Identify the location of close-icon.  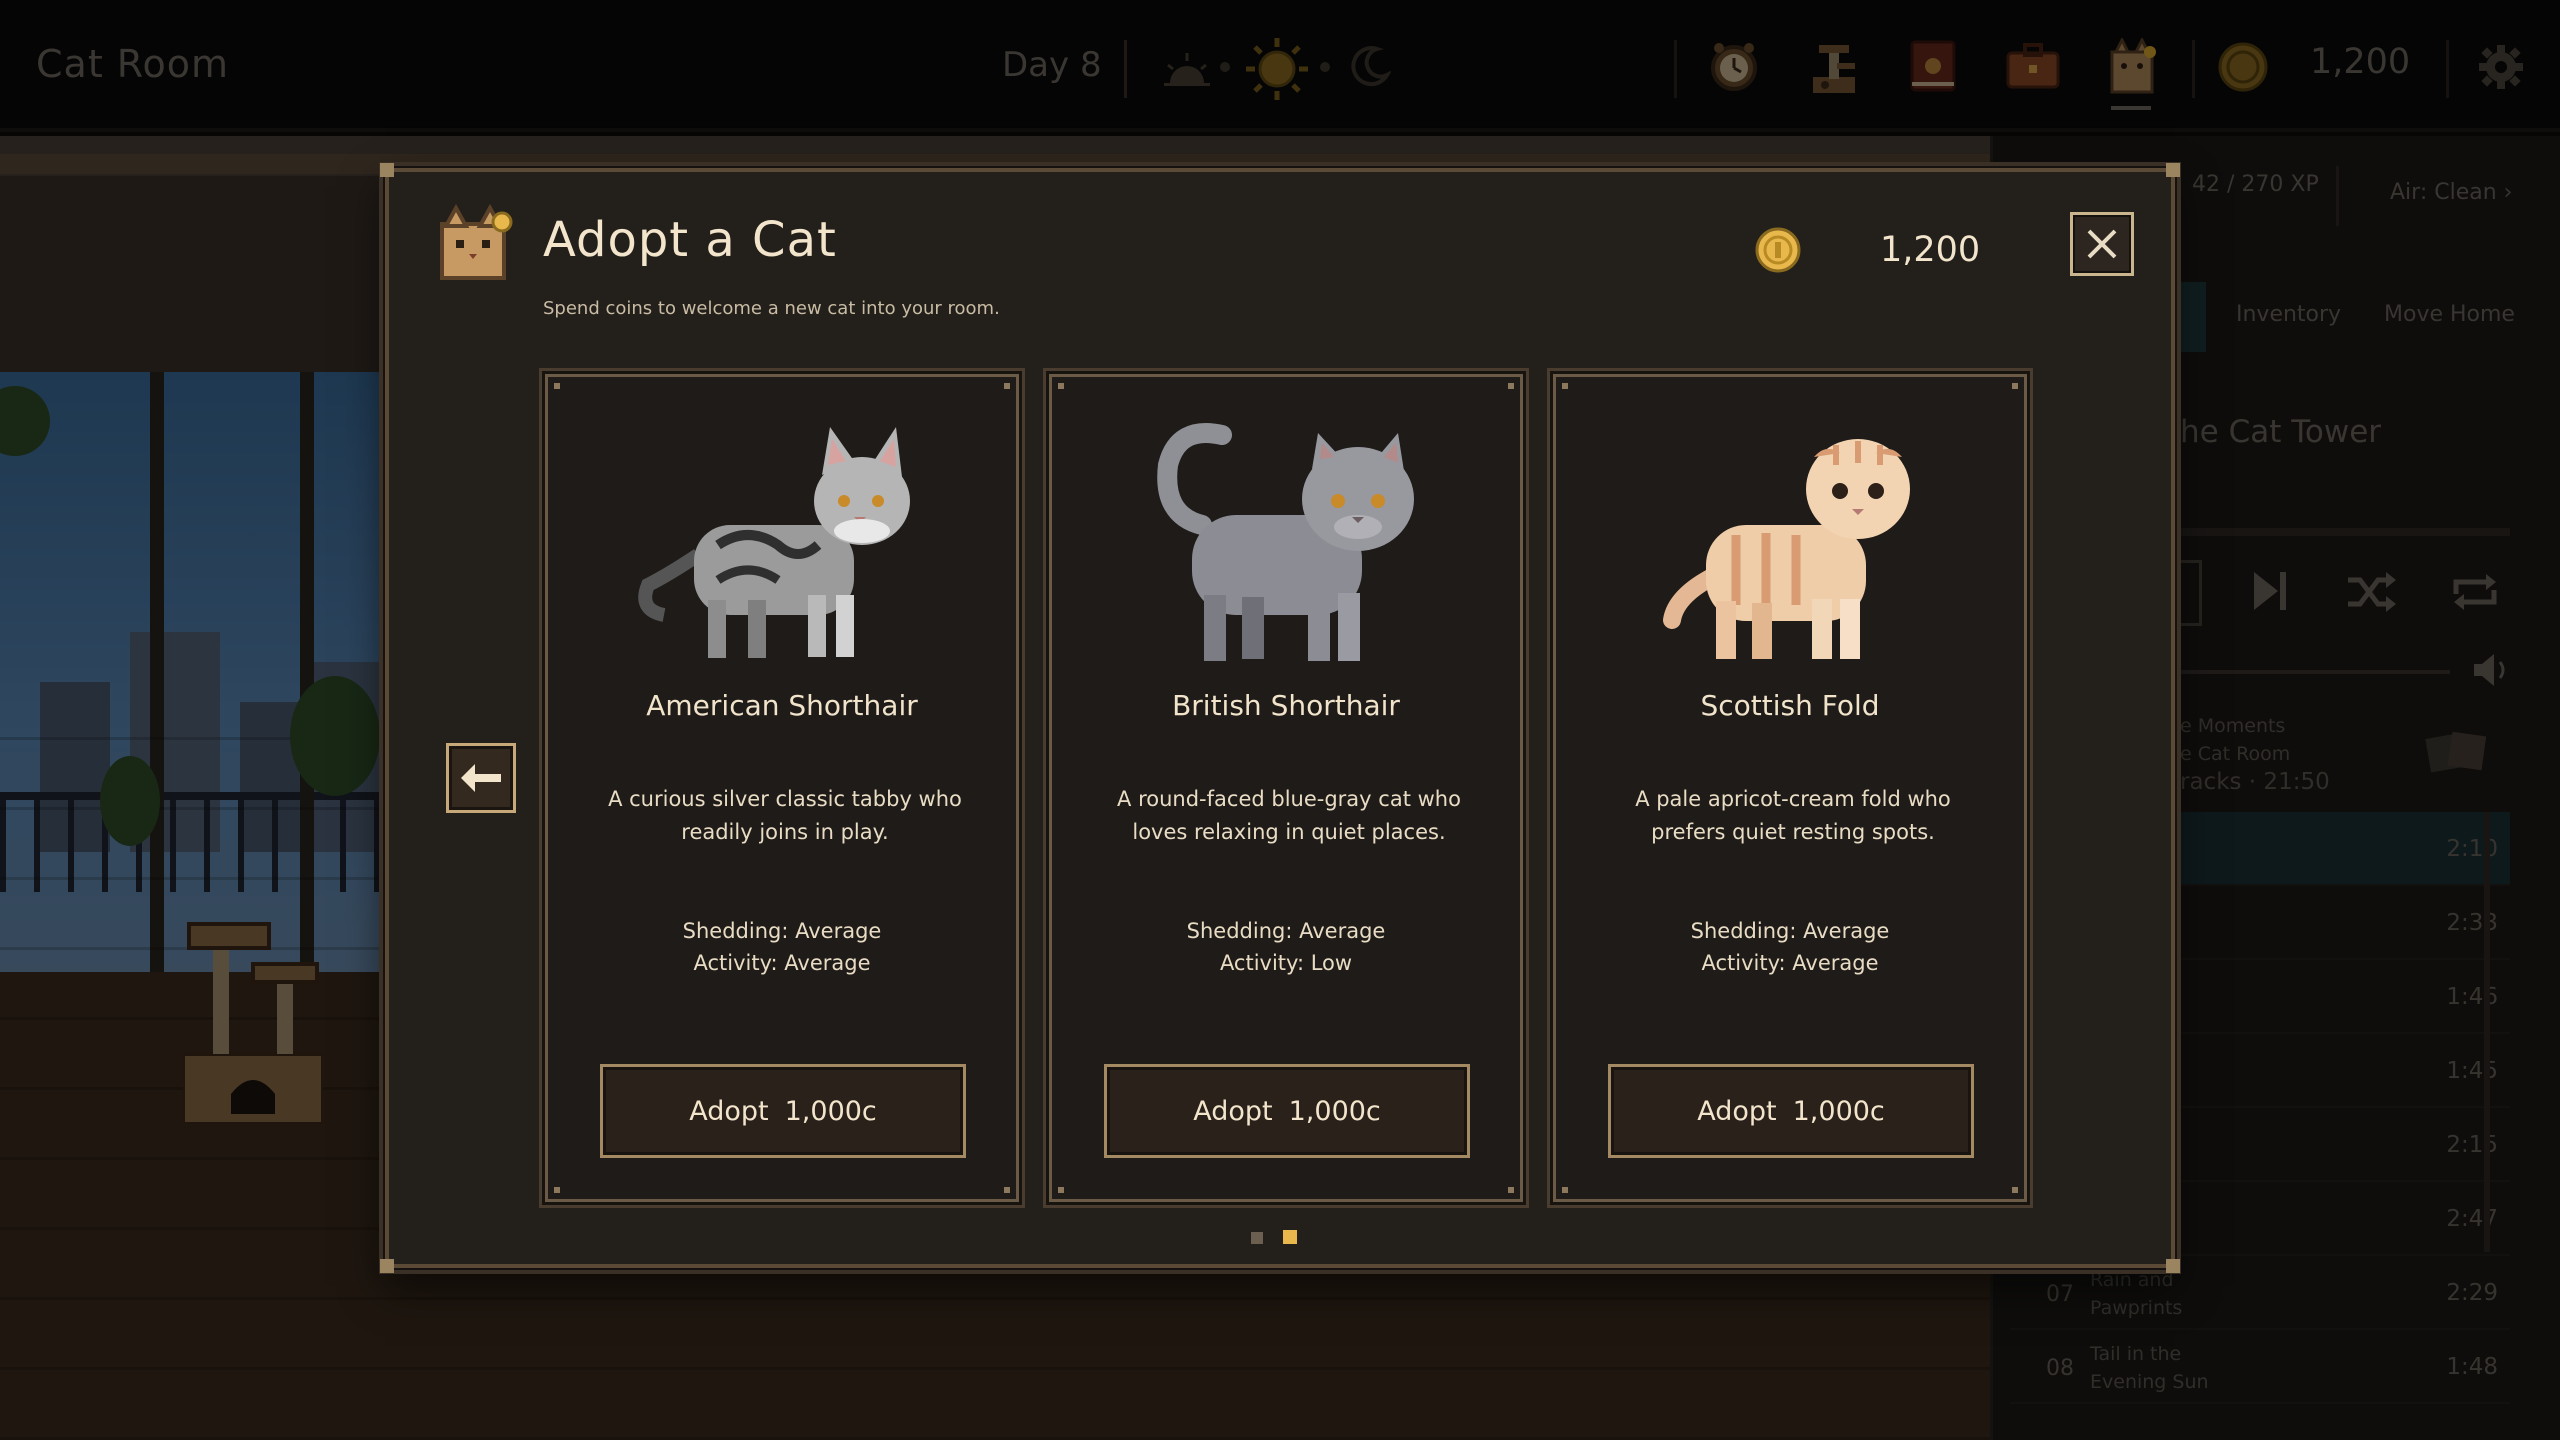
(2102, 244).